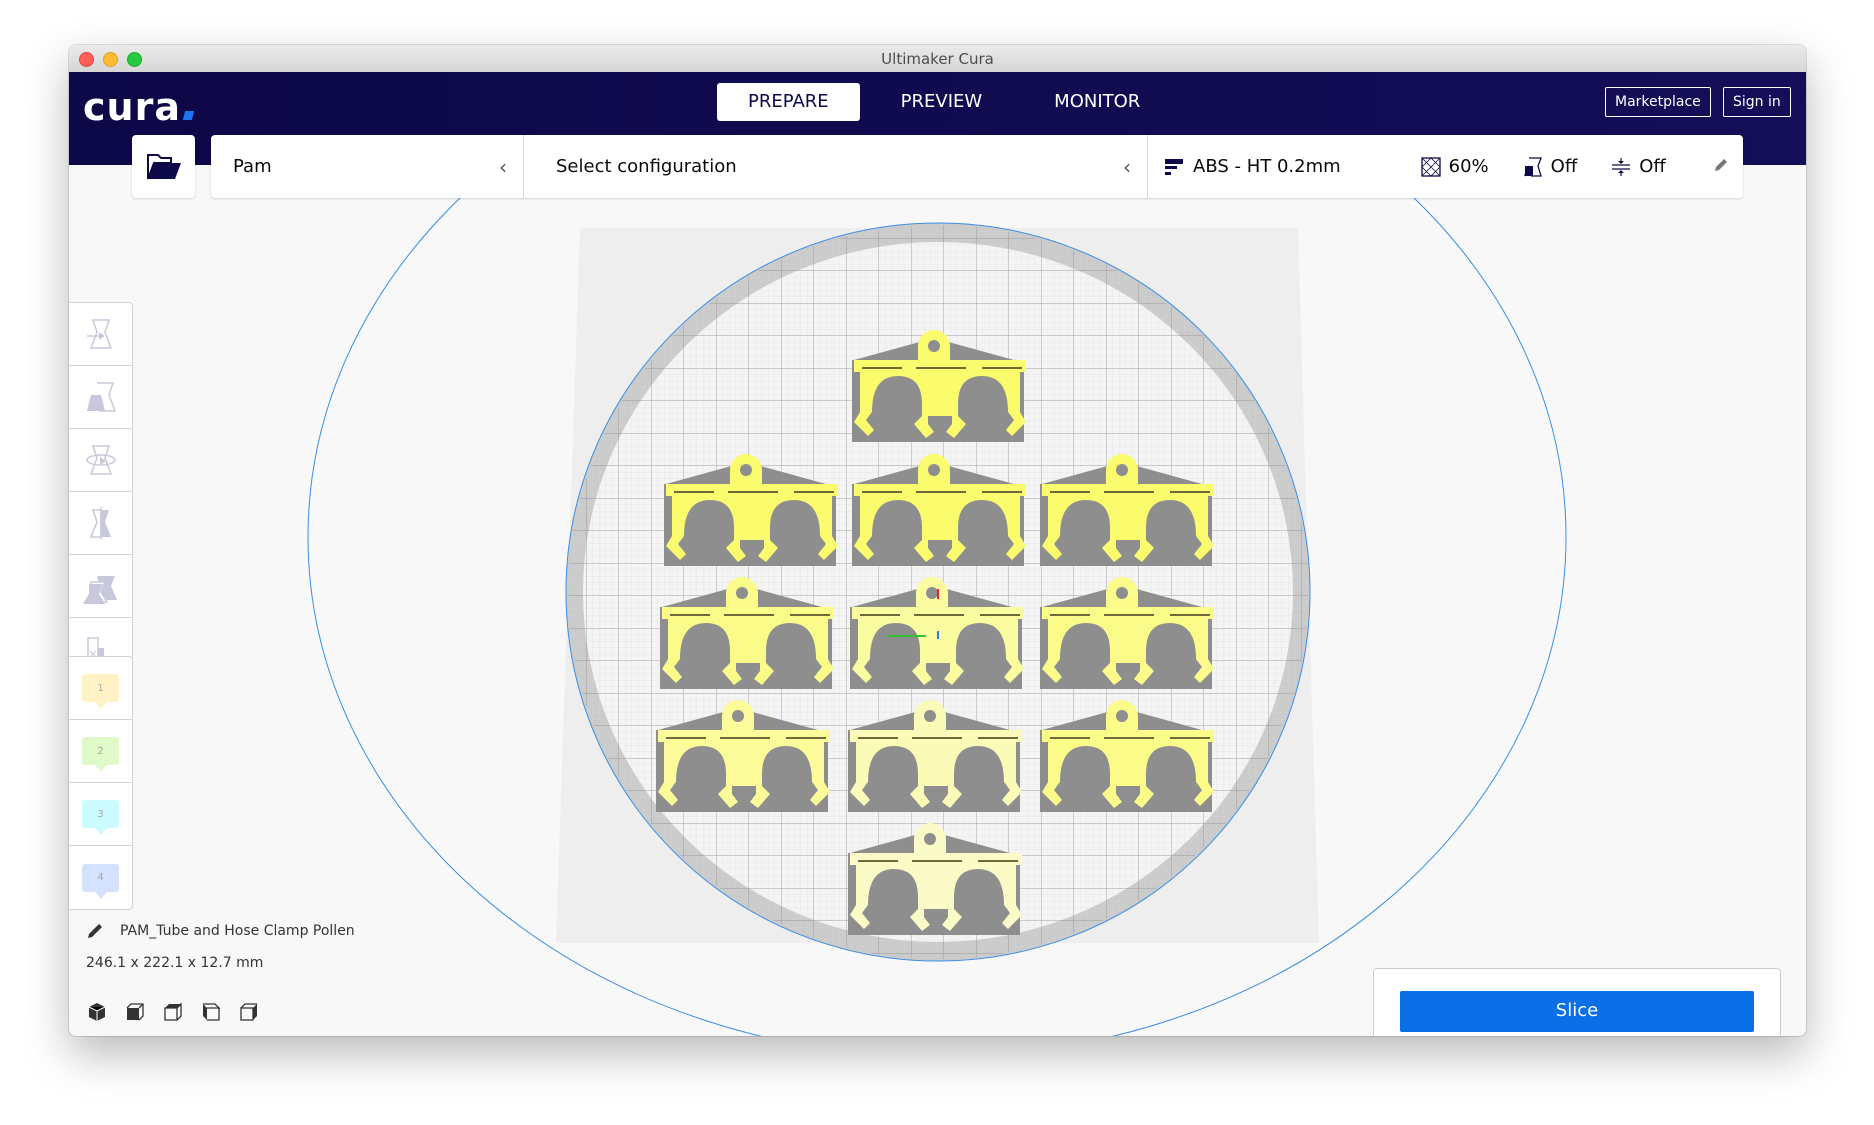 Image resolution: width=1874 pixels, height=1125 pixels. I want to click on 3d-view-button, so click(97, 1012).